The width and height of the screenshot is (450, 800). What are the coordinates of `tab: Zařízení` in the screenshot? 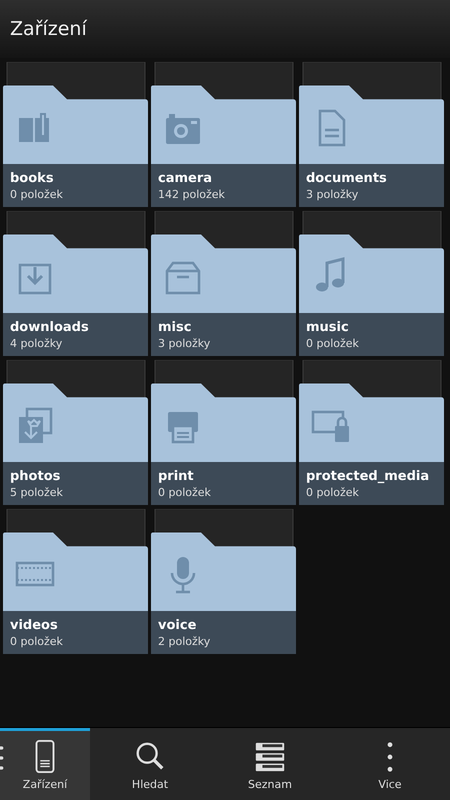 It's located at (45, 764).